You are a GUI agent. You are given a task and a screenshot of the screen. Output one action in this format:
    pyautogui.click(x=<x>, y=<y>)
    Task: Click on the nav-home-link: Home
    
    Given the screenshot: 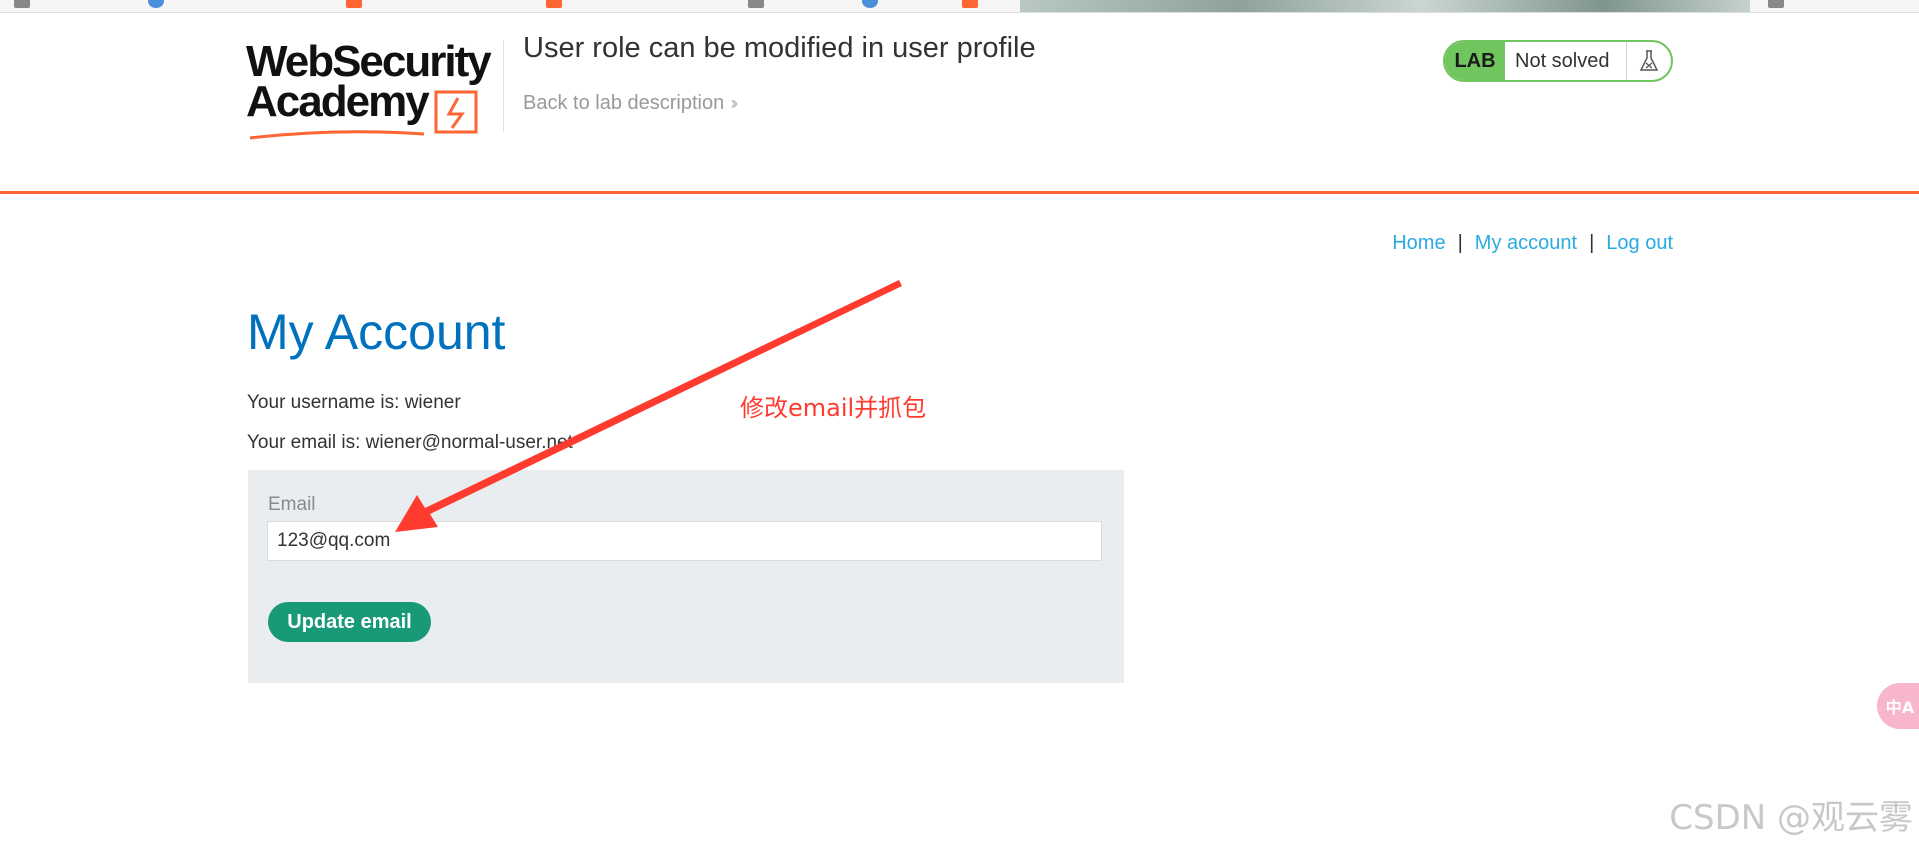 What is the action you would take?
    pyautogui.click(x=1418, y=243)
    